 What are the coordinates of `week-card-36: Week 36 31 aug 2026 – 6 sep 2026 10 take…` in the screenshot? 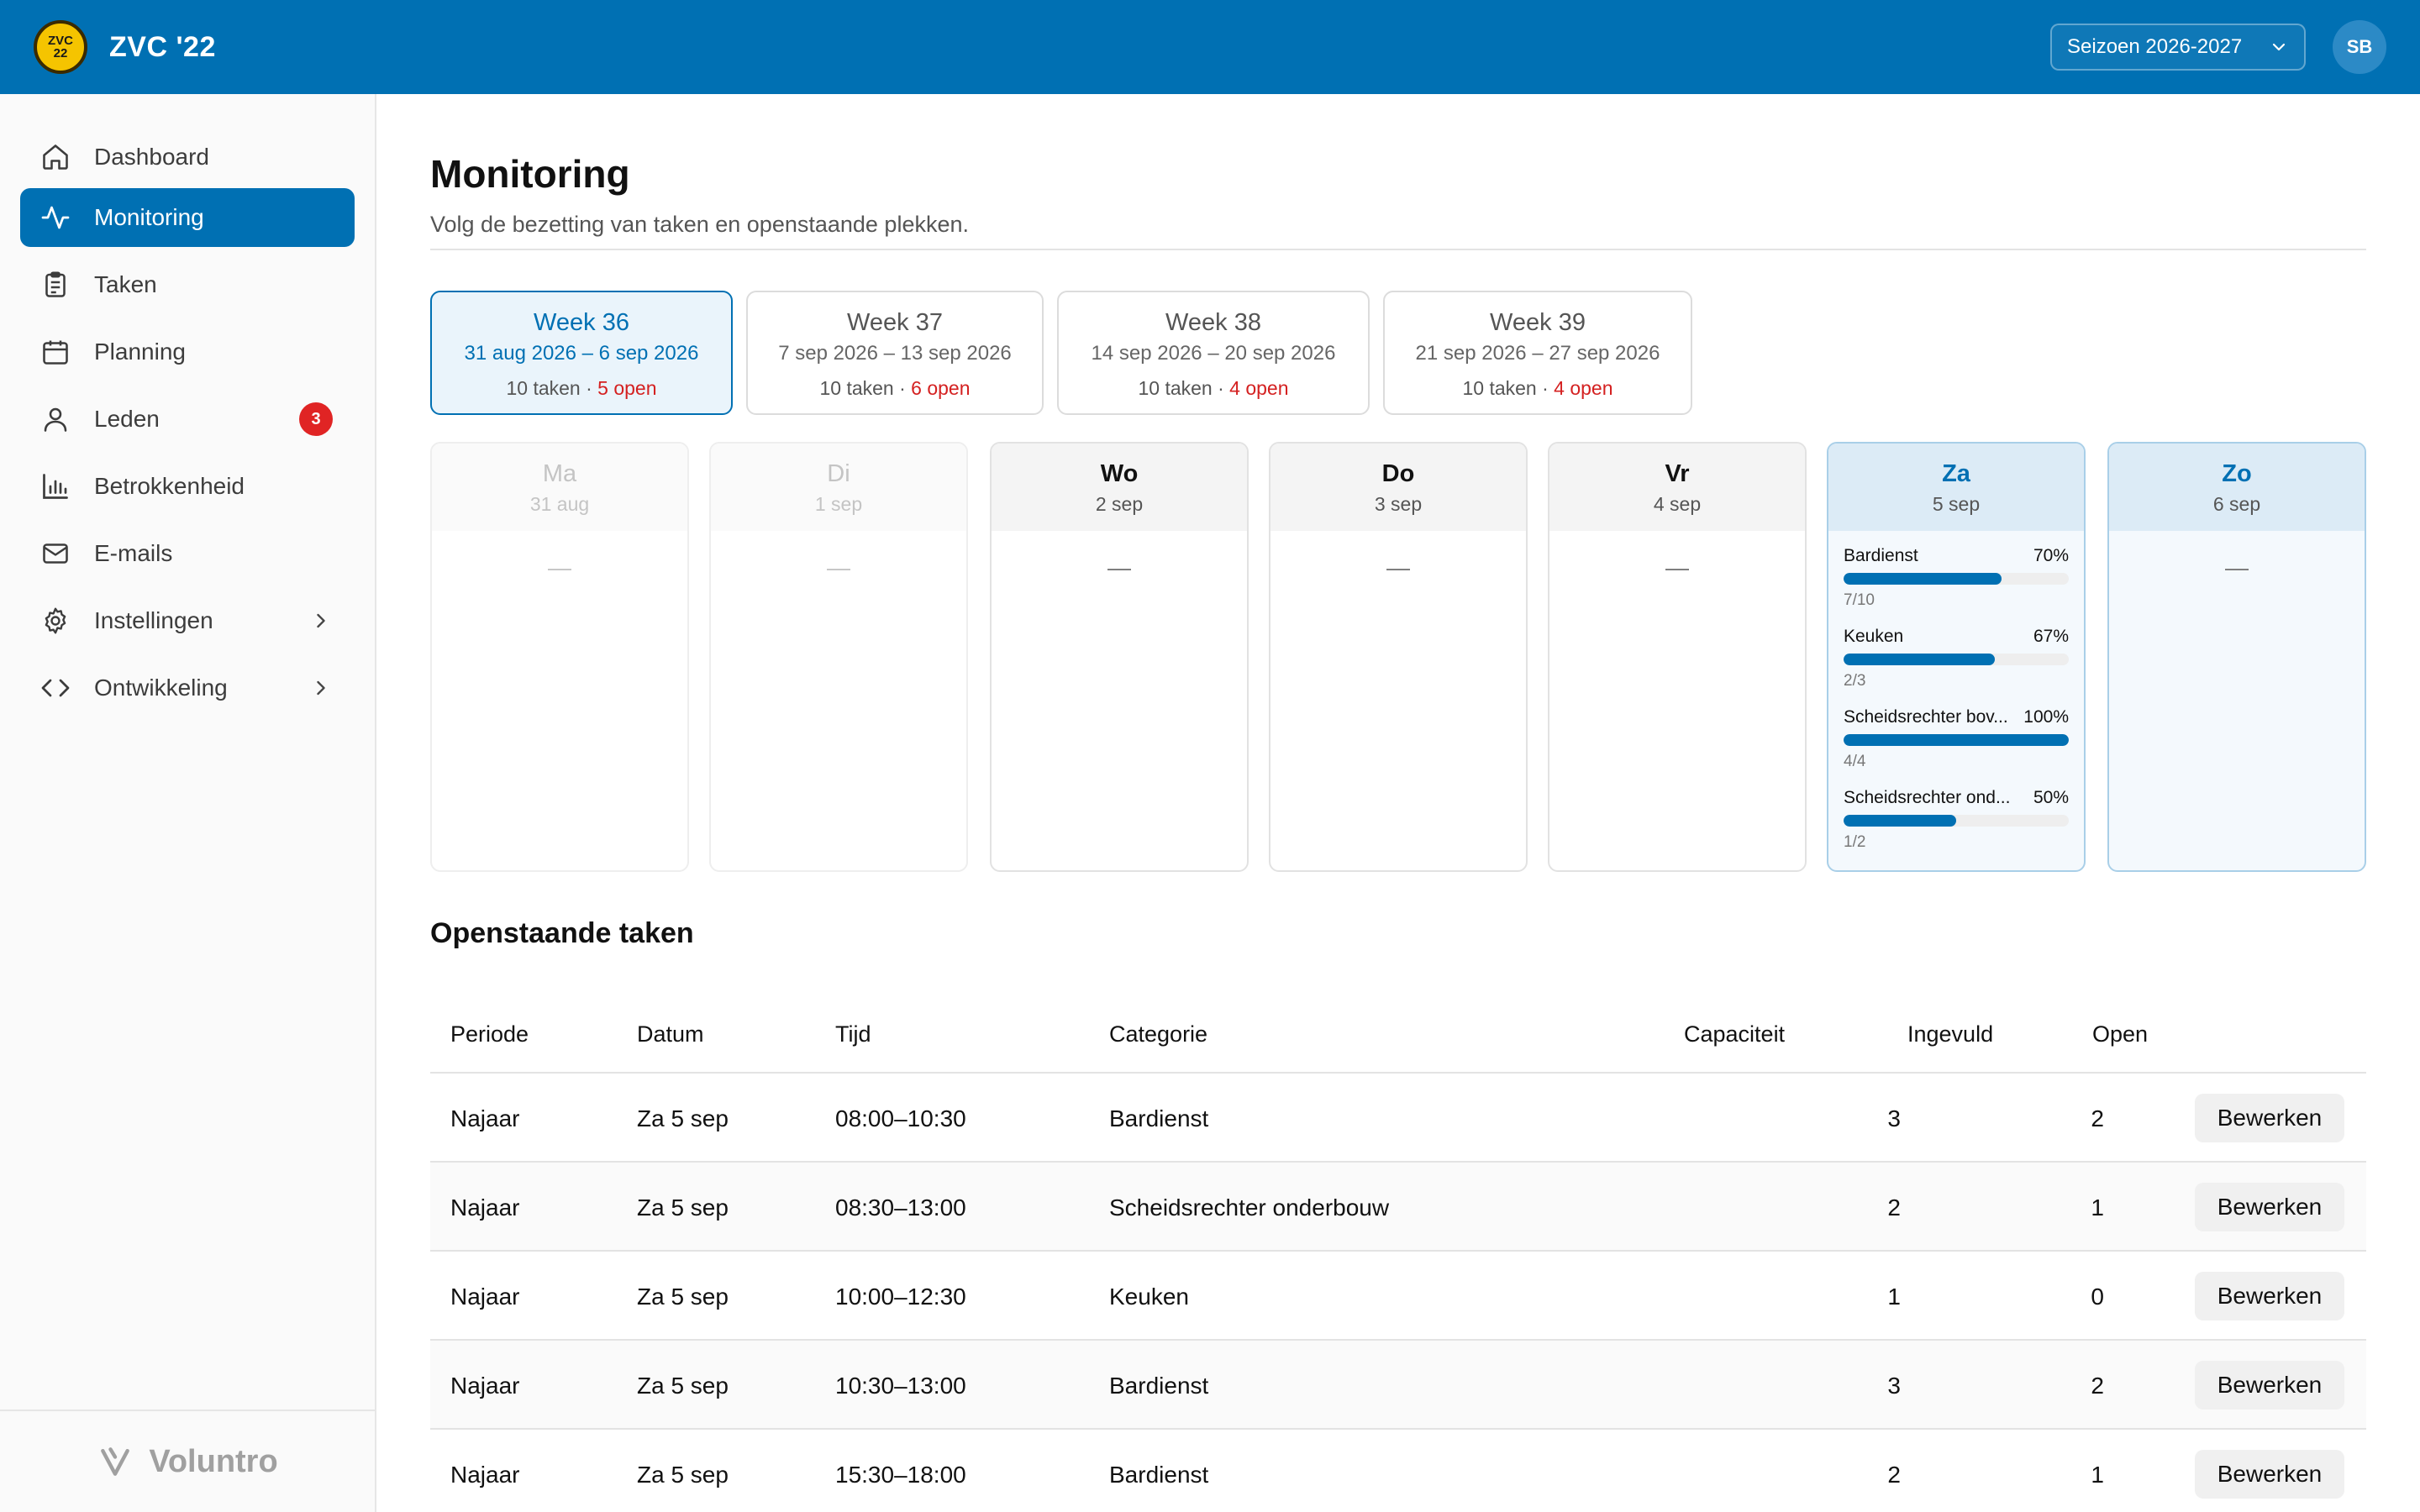 It's located at (582, 353).